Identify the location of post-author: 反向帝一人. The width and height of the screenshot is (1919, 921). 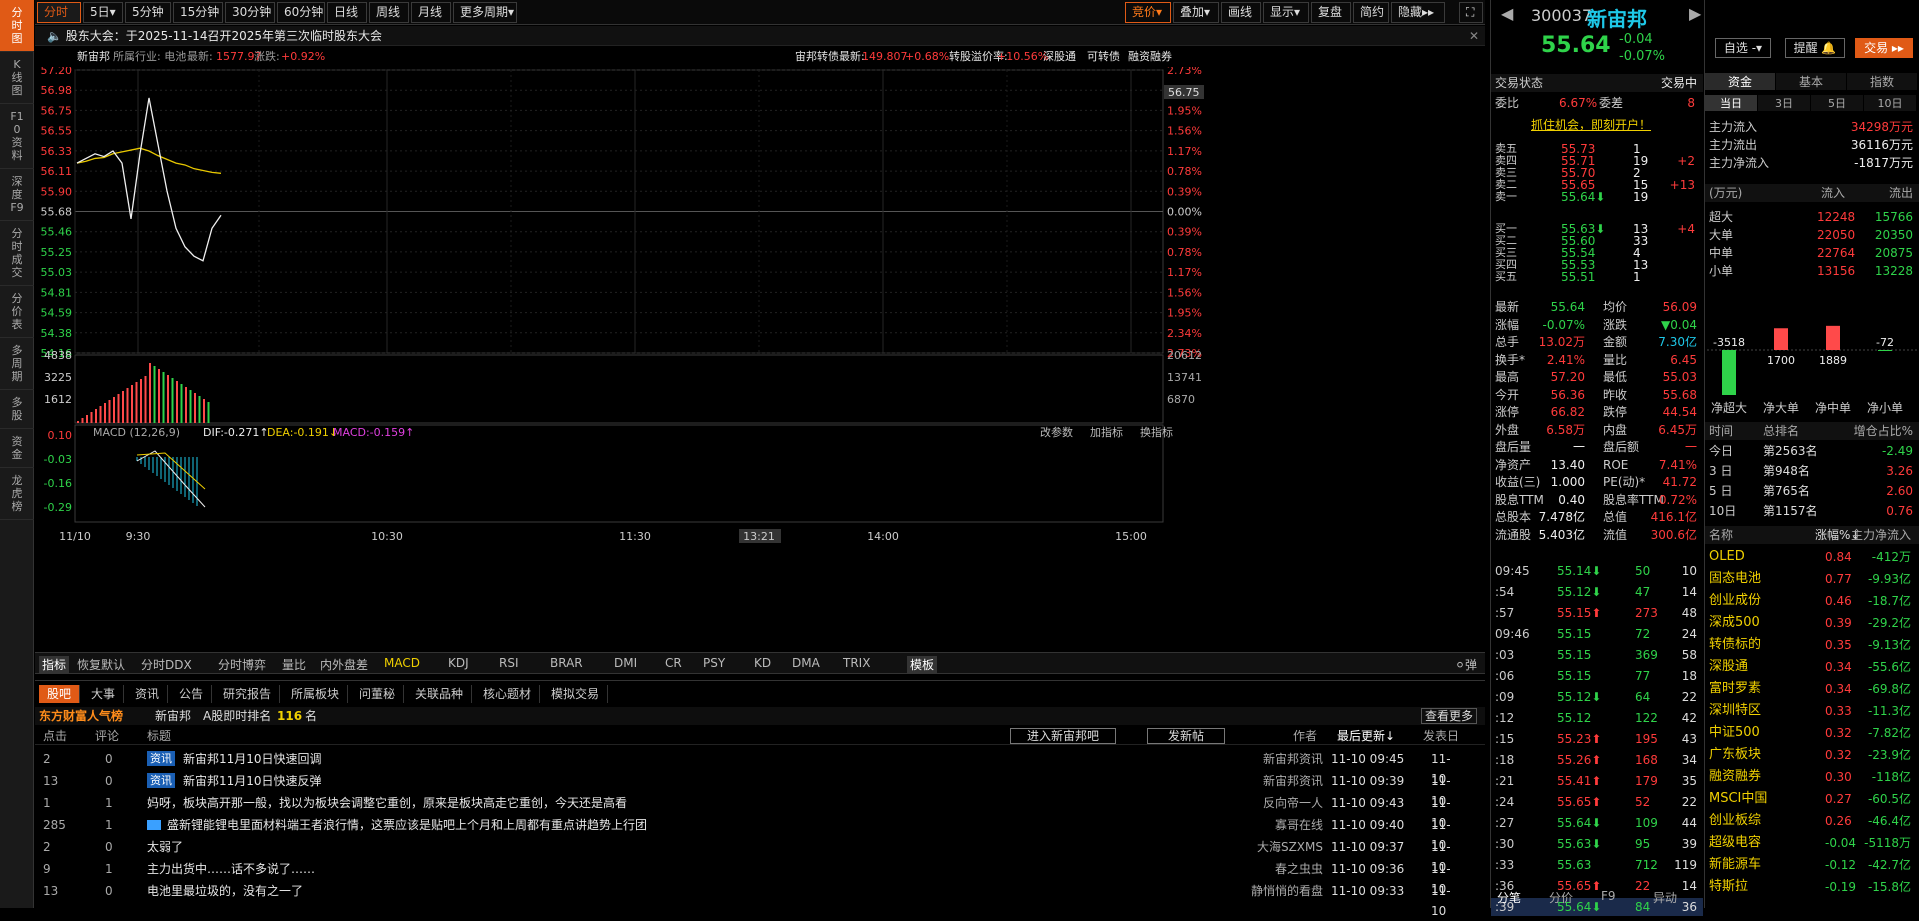
(1293, 803).